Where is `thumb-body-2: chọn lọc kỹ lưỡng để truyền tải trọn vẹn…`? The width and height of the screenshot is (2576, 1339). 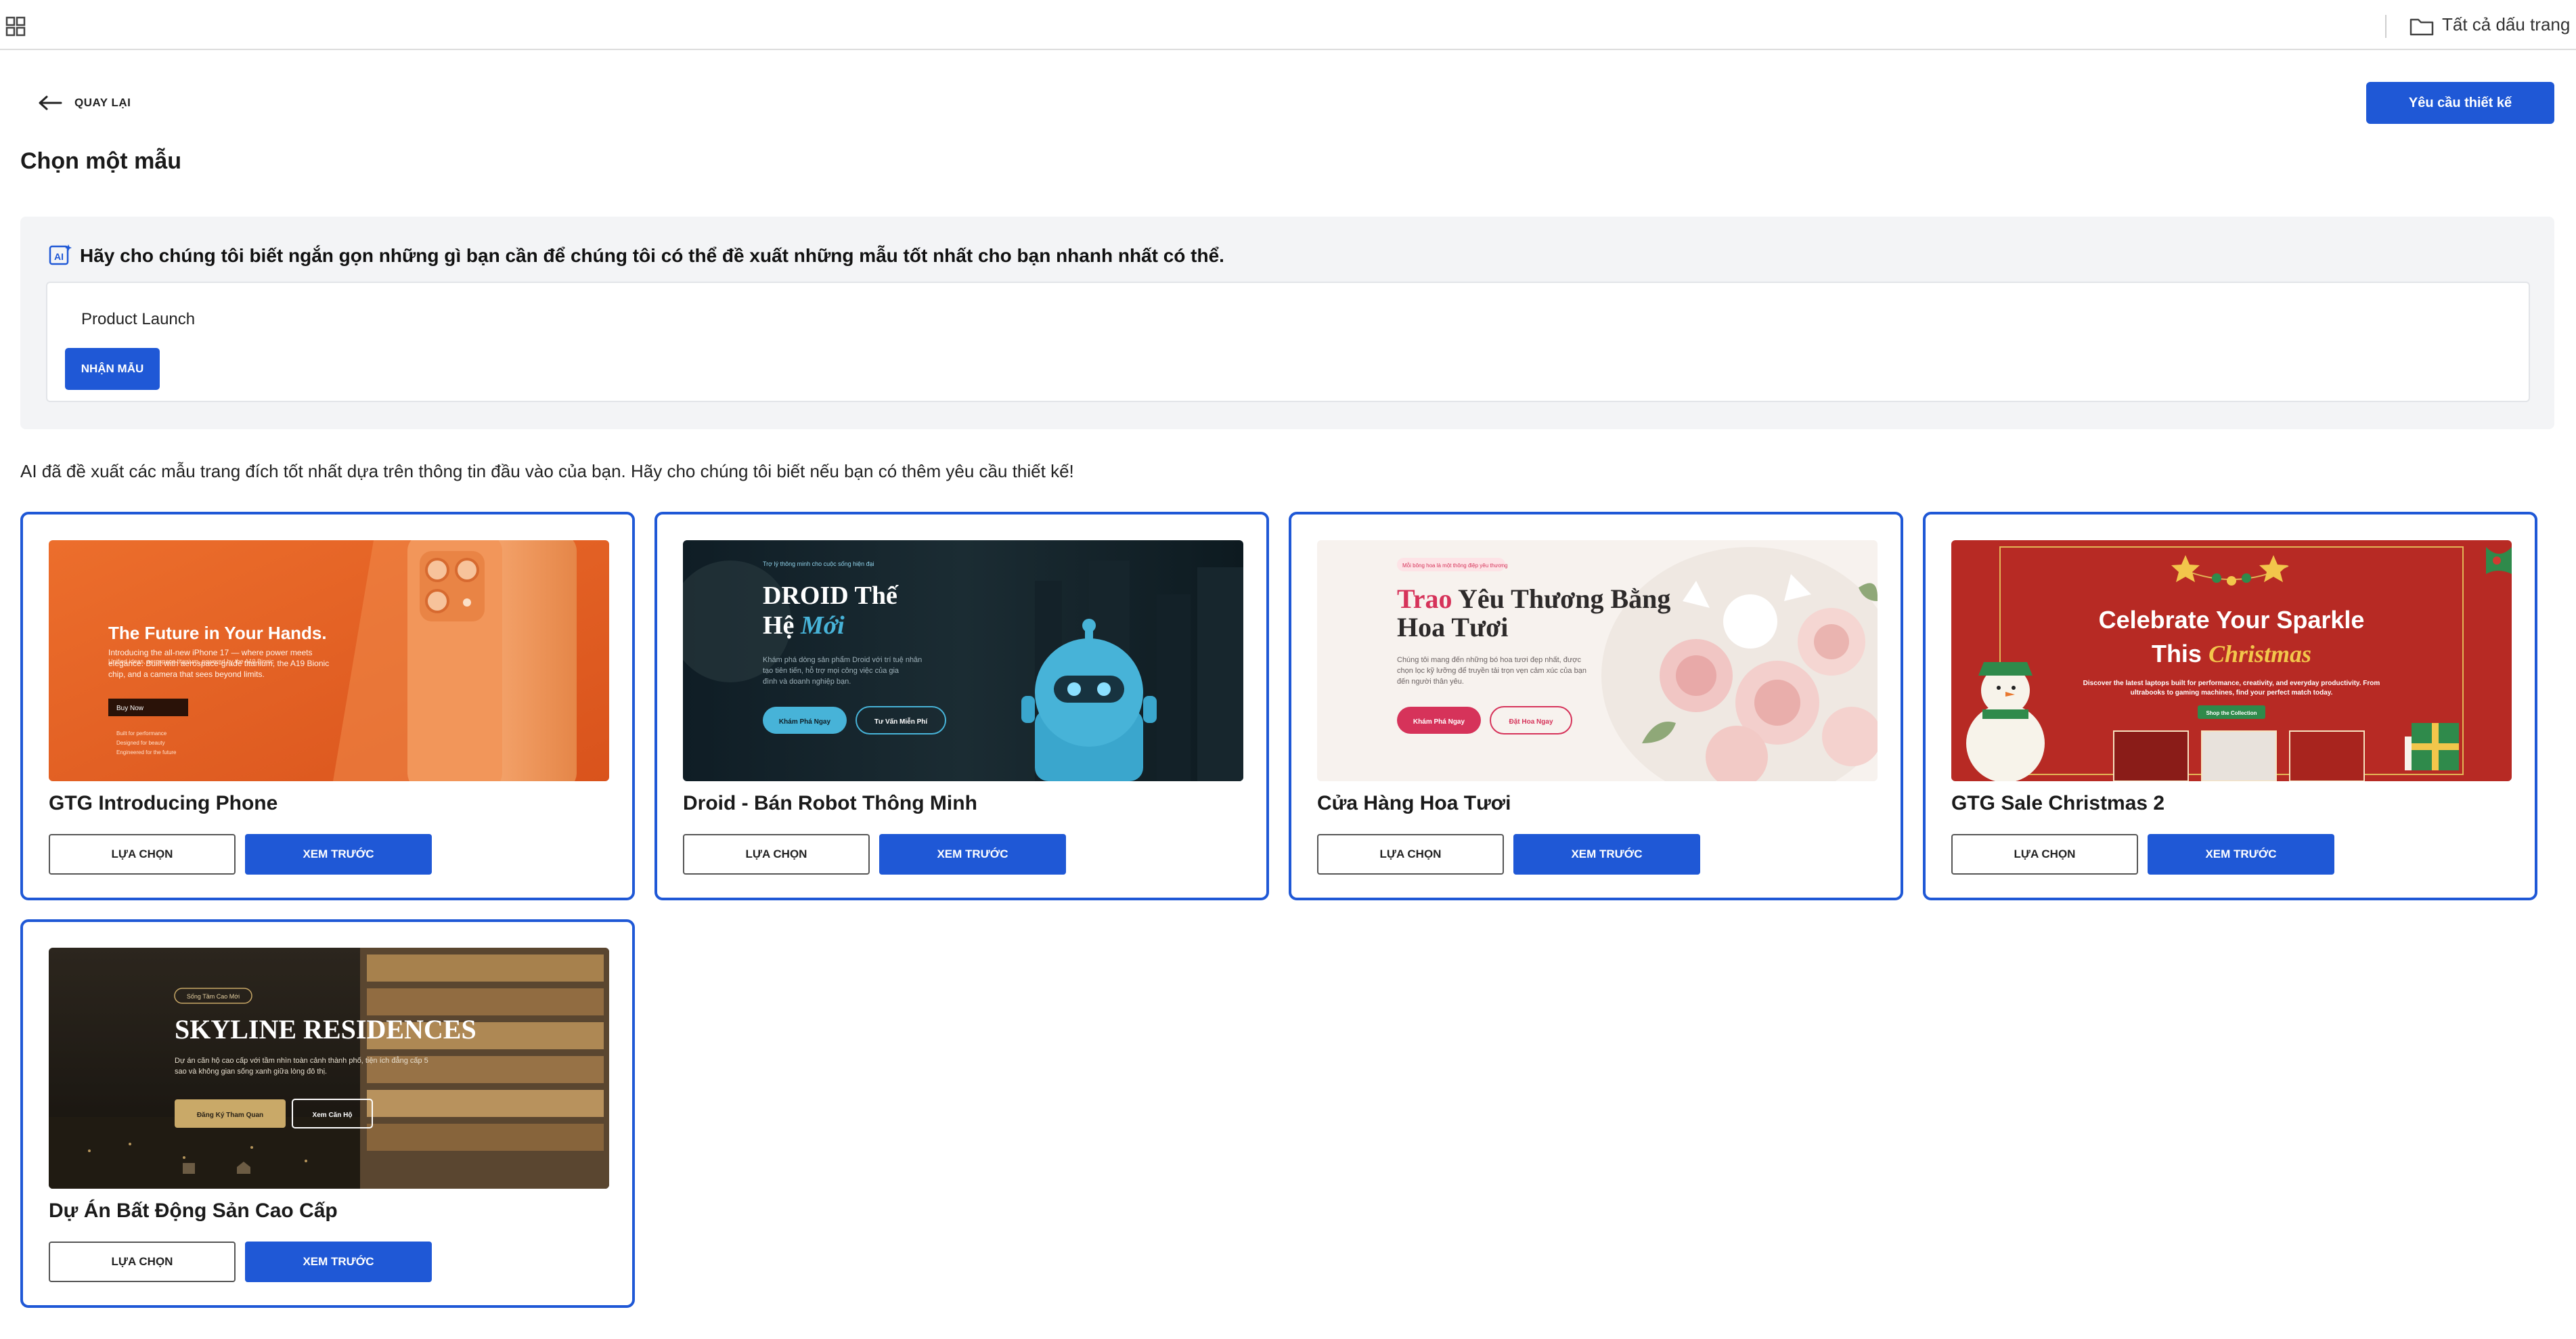
thumb-body-2: chọn lọc kỹ lưỡng để truyền tải trọn vẹn… is located at coordinates (1491, 671).